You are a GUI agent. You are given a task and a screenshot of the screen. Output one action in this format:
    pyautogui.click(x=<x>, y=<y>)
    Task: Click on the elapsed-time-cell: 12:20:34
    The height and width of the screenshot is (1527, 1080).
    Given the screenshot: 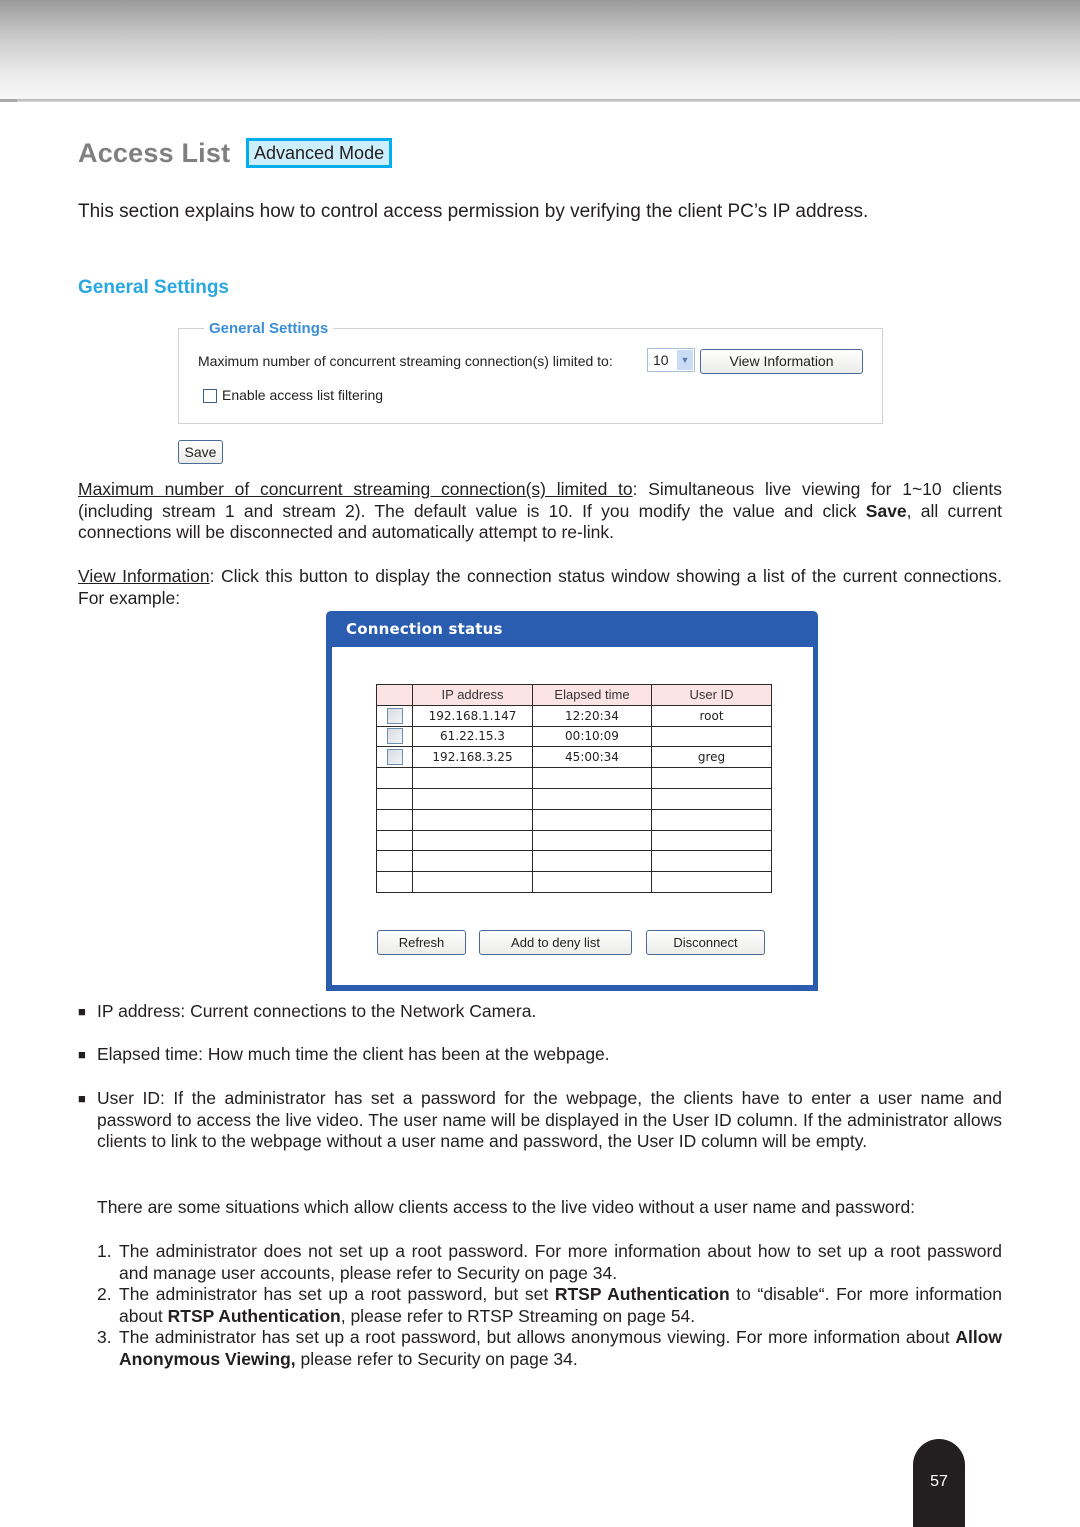 What is the action you would take?
    pyautogui.click(x=592, y=715)
    